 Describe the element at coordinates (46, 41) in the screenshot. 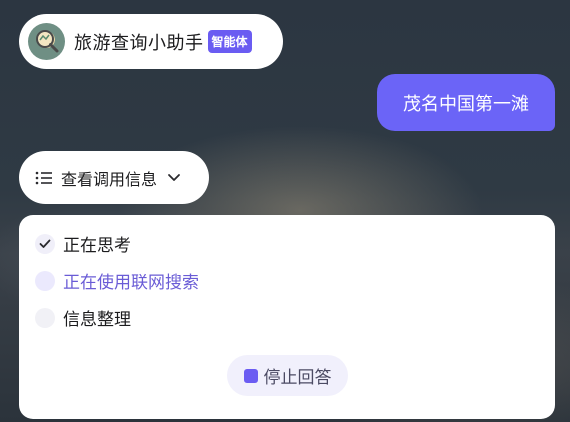

I see `magnifier-avatar-icon` at that location.